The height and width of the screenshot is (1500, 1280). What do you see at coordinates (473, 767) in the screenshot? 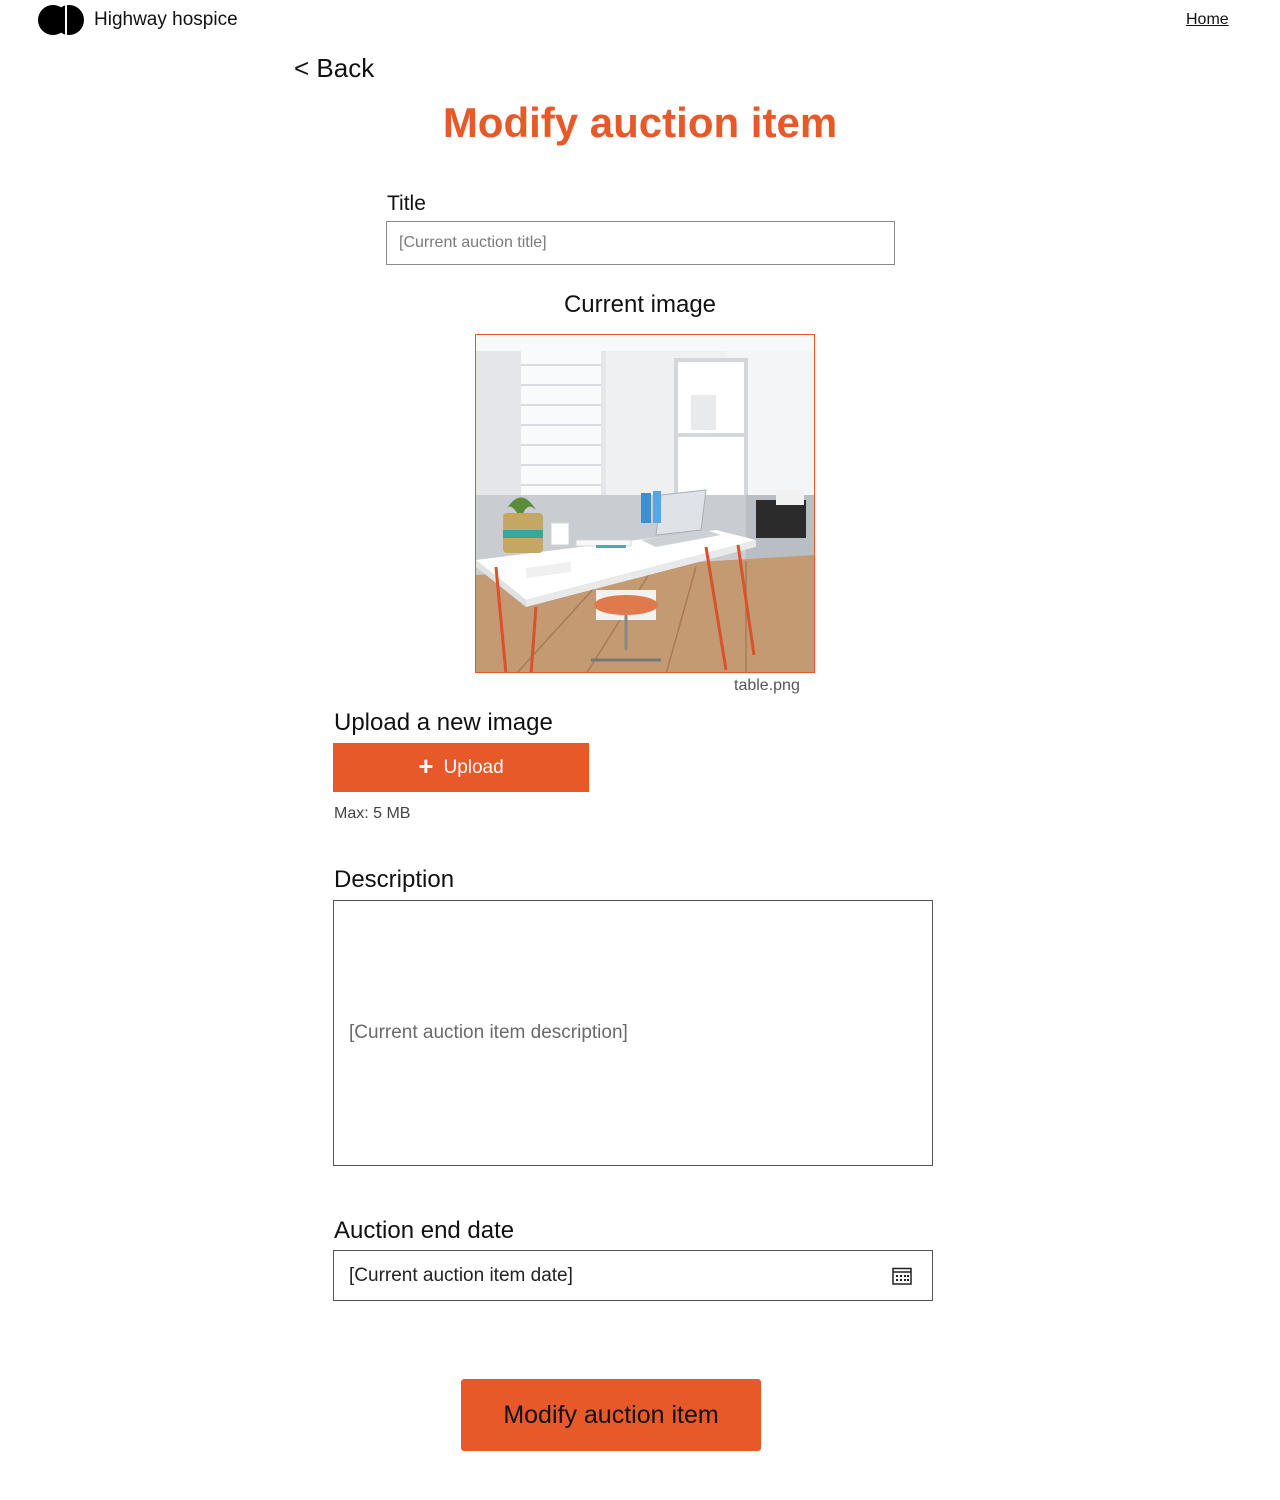
I see `upload-button-label: Upload` at bounding box center [473, 767].